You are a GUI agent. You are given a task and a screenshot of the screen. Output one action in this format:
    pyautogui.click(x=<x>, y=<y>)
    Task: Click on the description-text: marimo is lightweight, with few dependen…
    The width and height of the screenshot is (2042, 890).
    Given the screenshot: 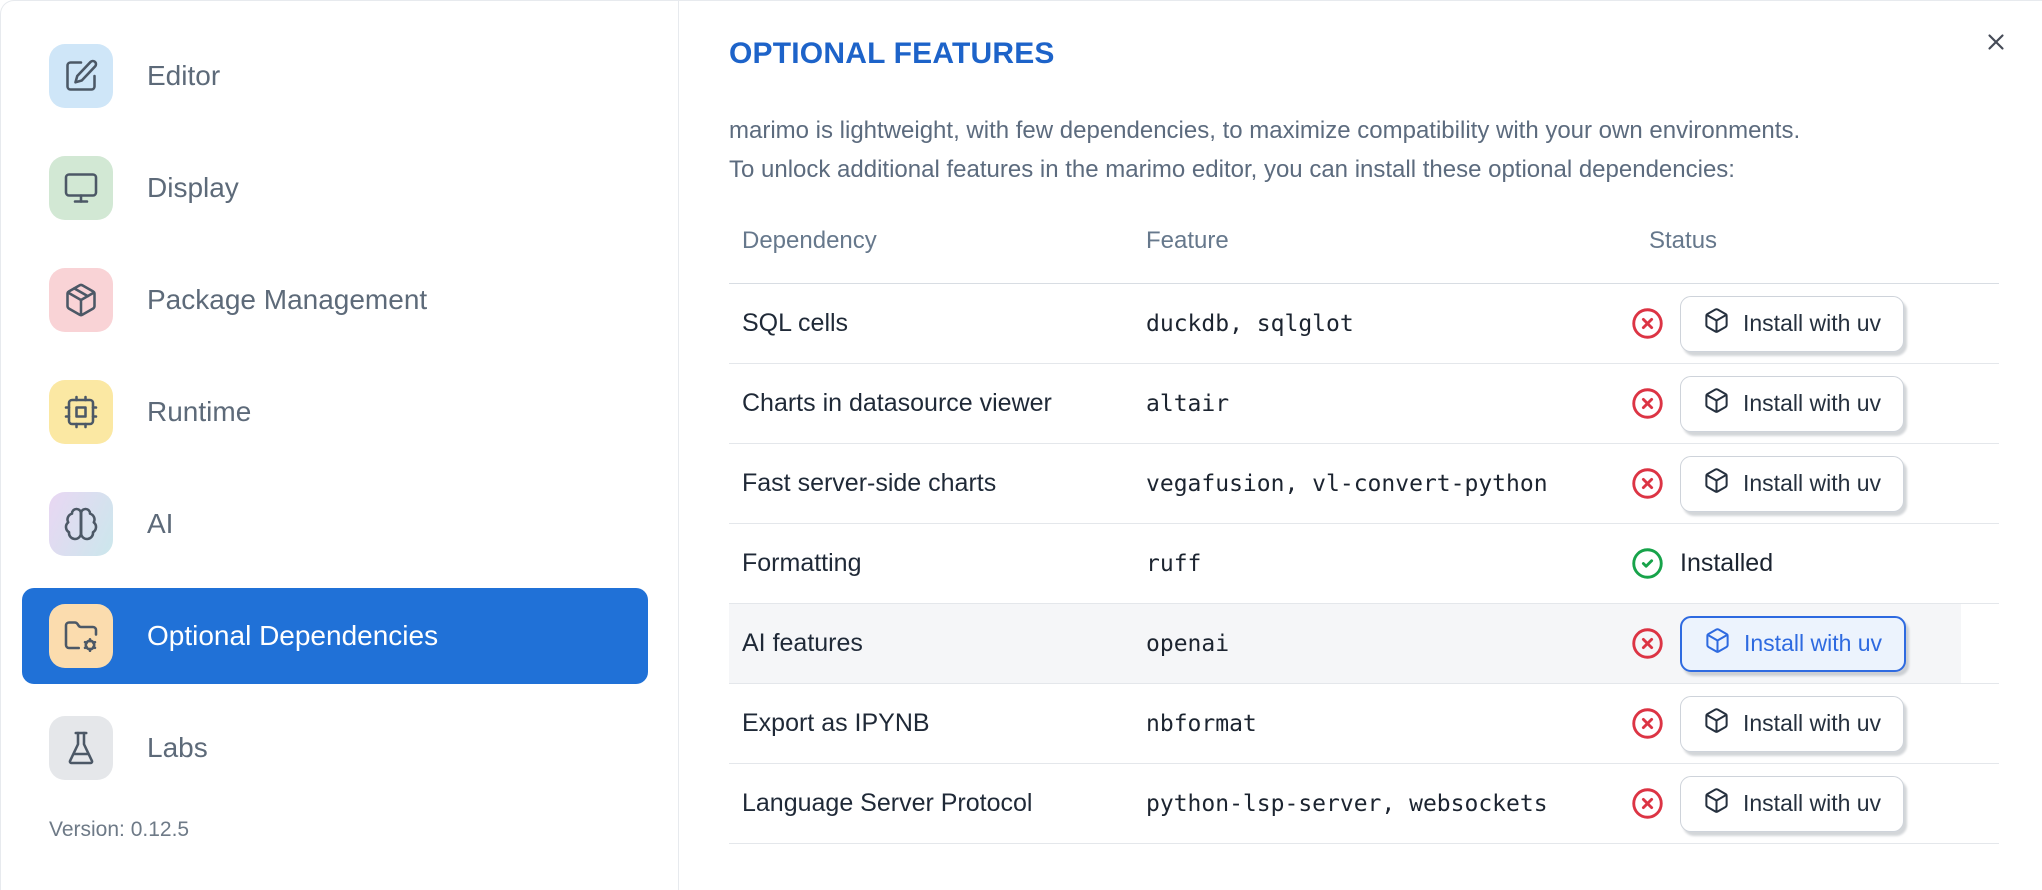 What is the action you would take?
    pyautogui.click(x=1351, y=150)
    